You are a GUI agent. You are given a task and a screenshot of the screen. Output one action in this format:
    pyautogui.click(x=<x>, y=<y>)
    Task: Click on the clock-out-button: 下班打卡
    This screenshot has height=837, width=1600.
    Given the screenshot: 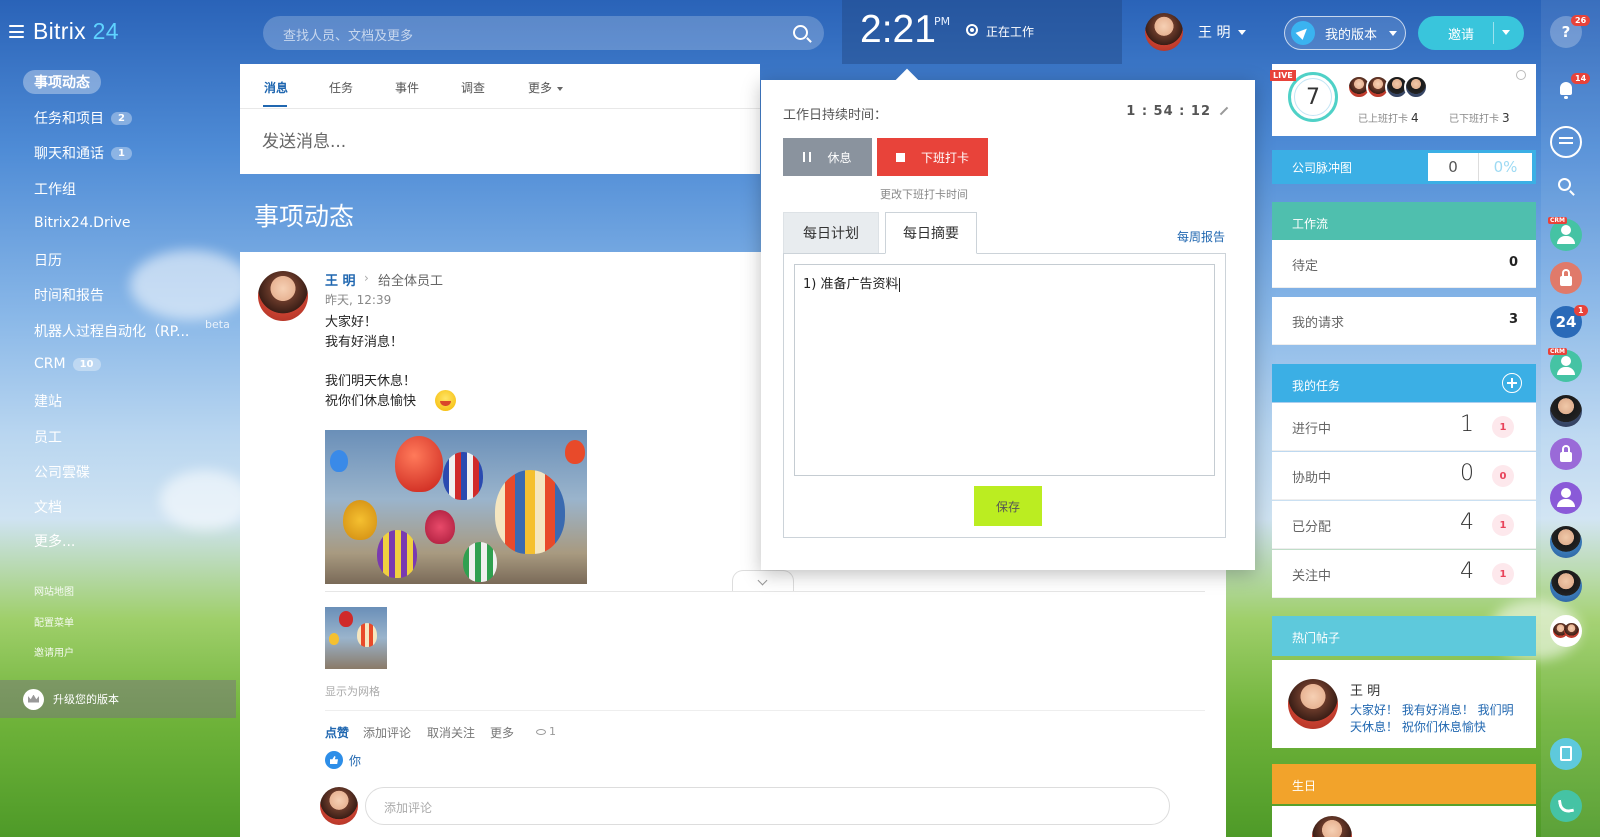 What is the action you would take?
    pyautogui.click(x=932, y=157)
    